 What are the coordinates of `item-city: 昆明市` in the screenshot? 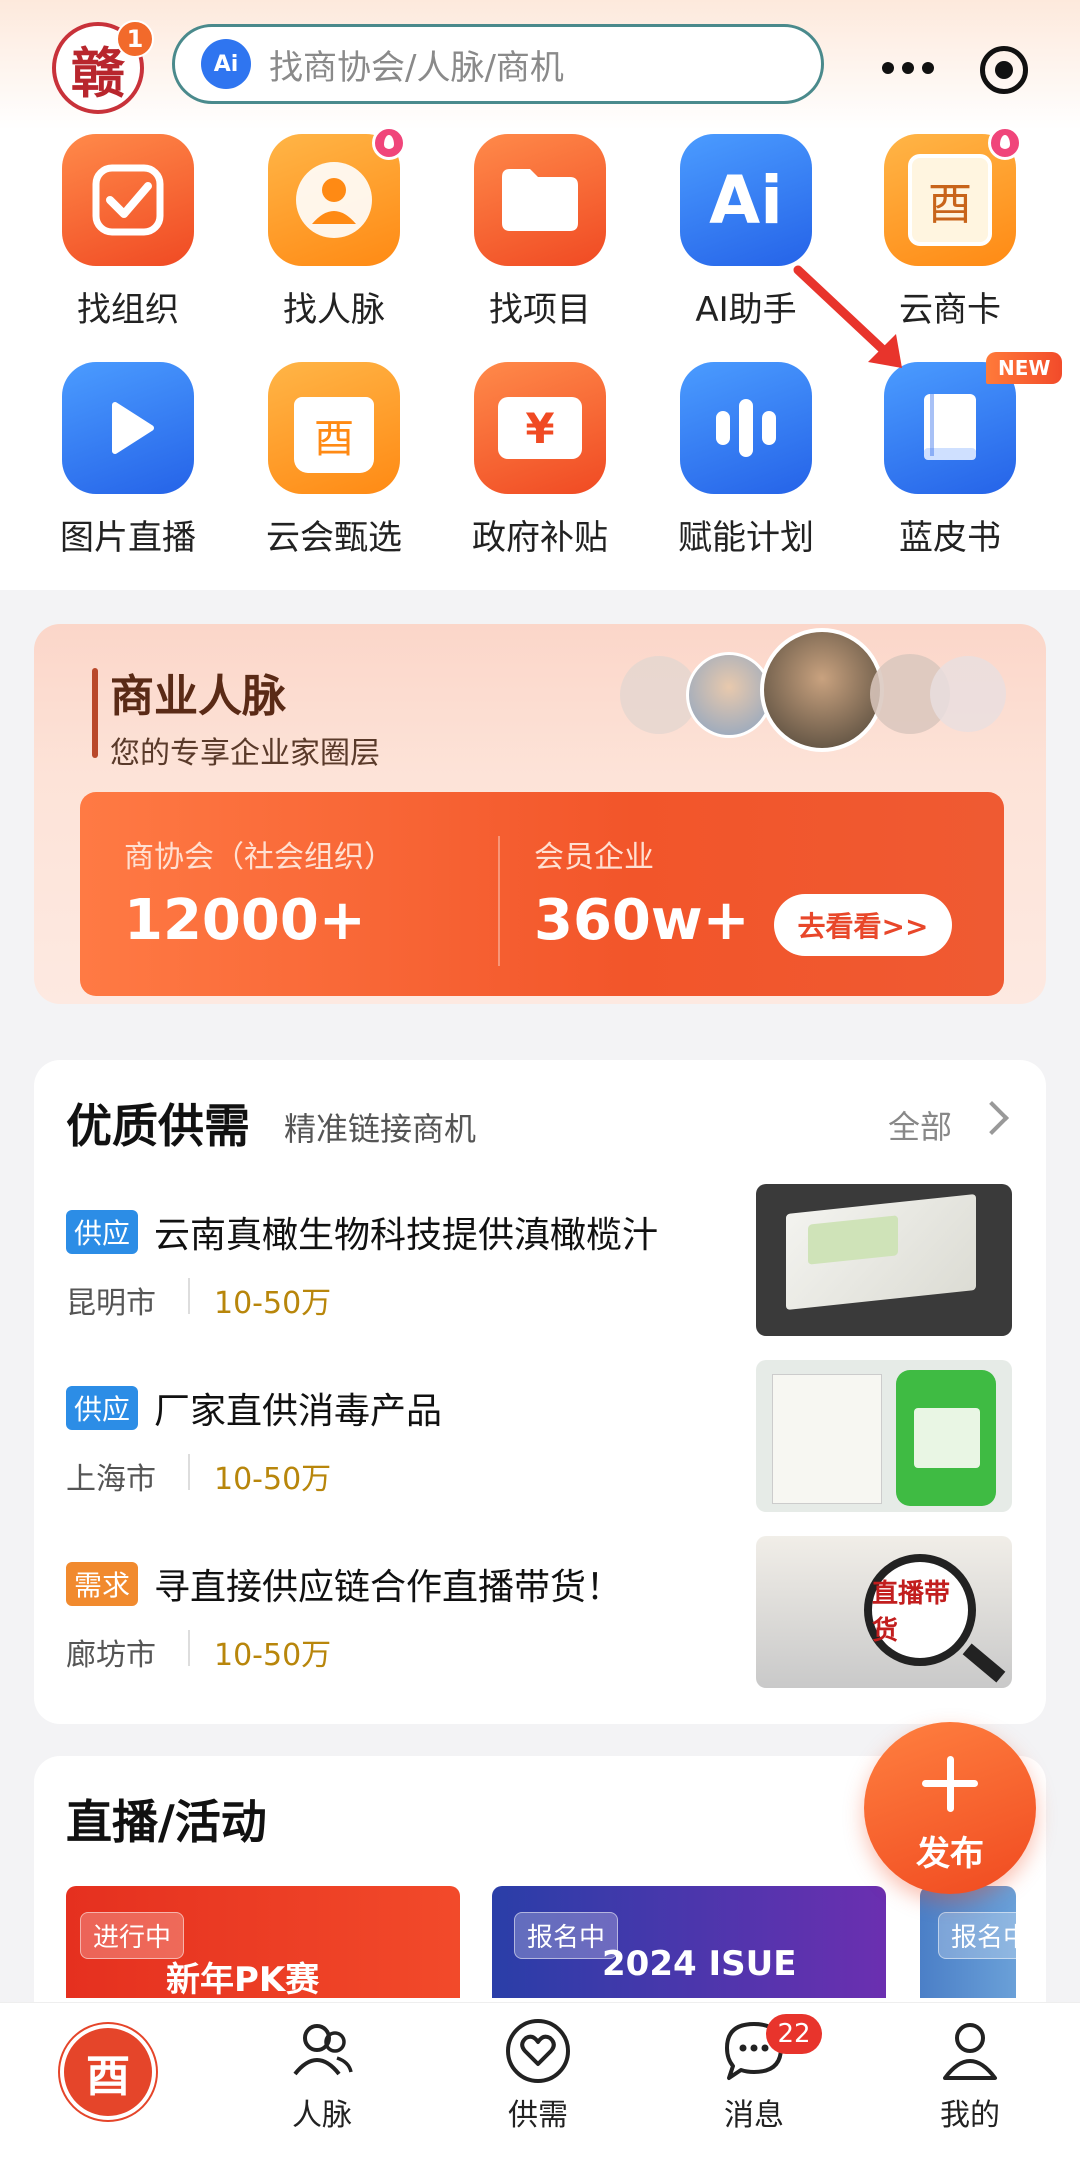 It's located at (111, 1303).